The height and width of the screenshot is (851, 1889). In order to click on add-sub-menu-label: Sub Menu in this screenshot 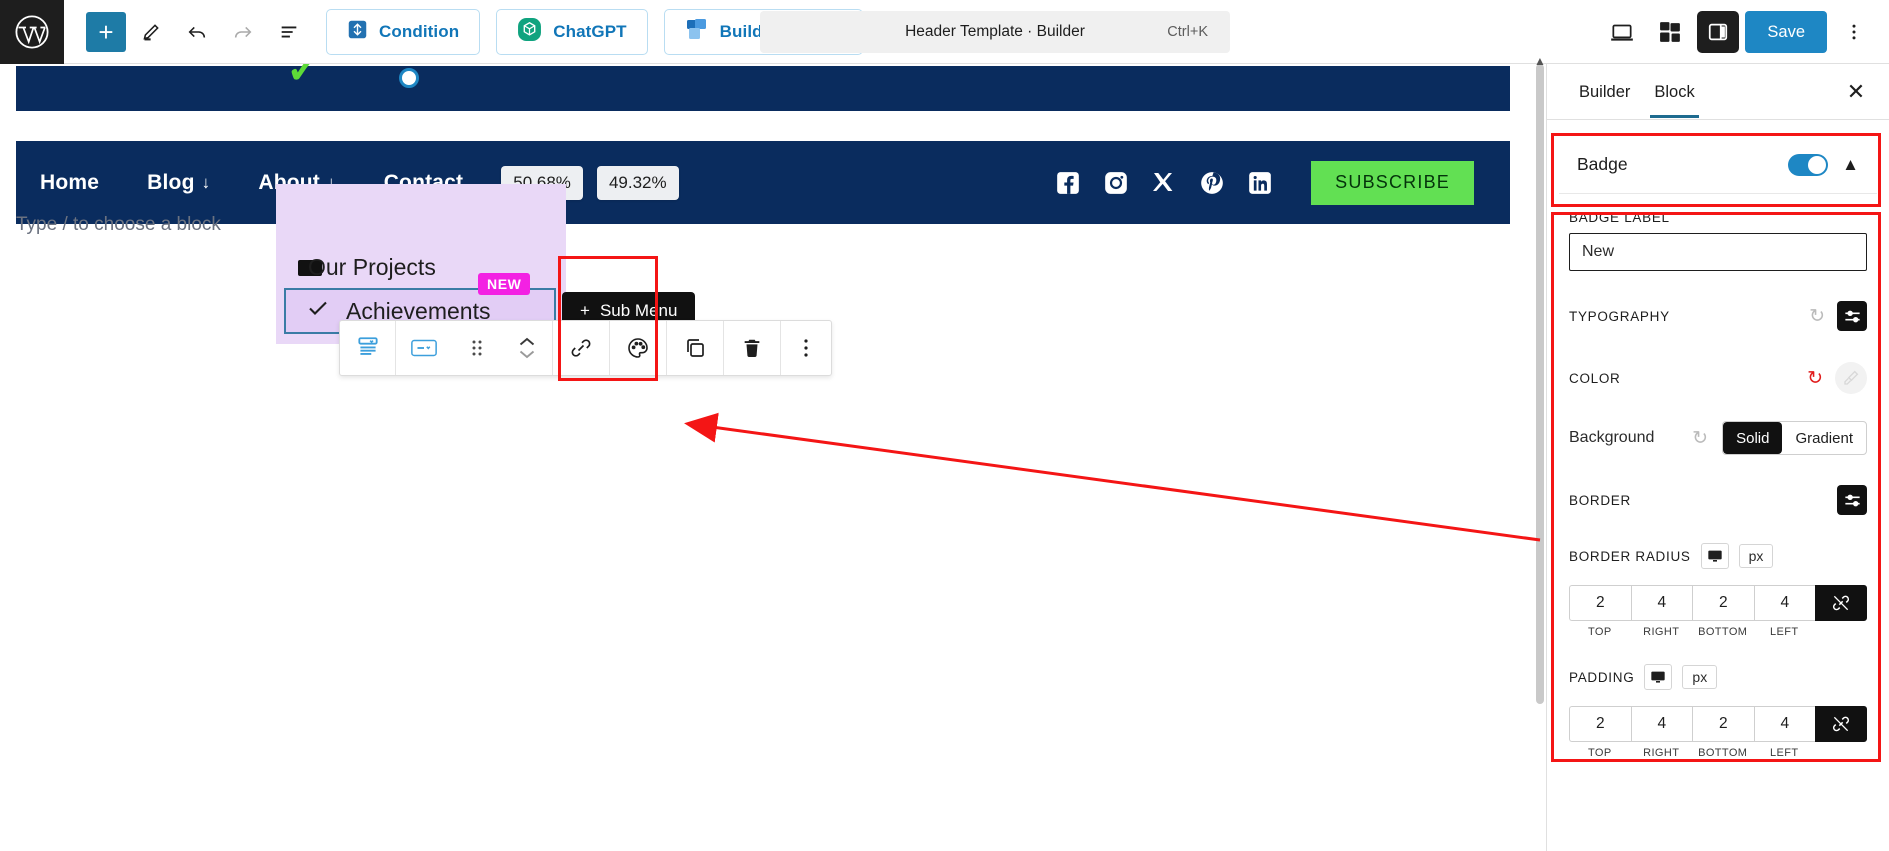, I will do `click(638, 310)`.